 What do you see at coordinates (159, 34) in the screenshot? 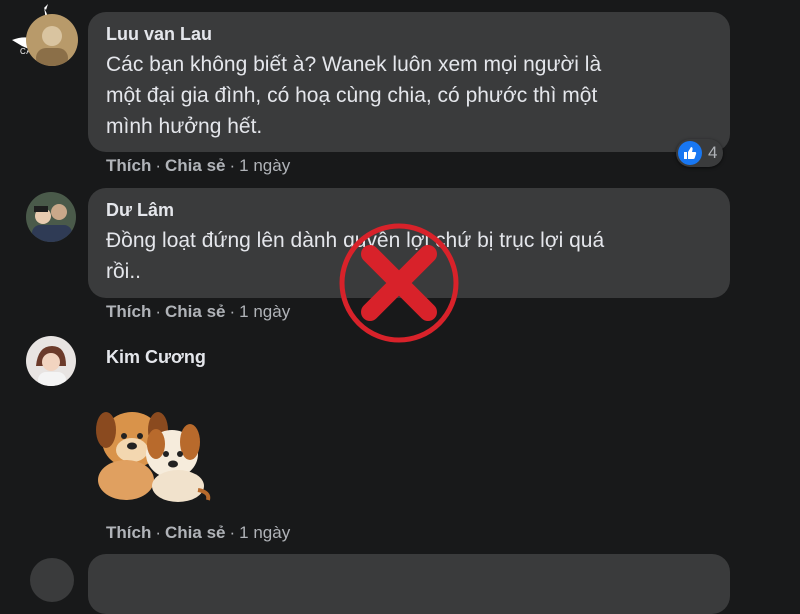
I see `comment-author: Luu van Lau` at bounding box center [159, 34].